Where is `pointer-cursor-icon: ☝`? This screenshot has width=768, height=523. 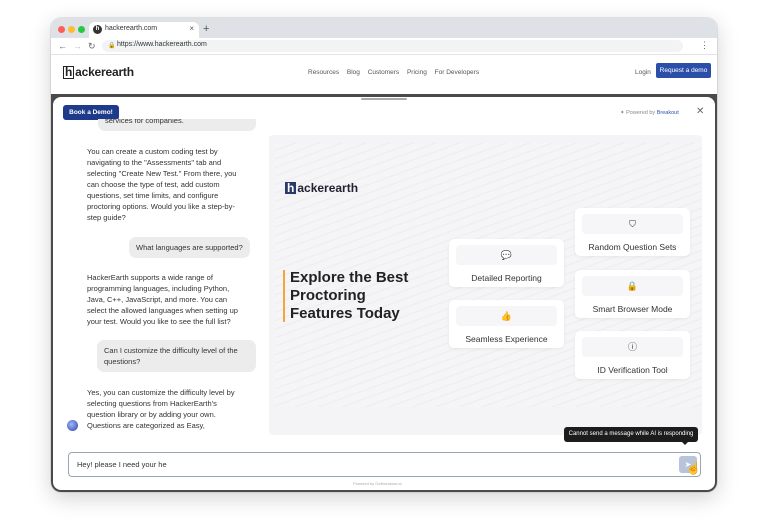 pointer-cursor-icon: ☝ is located at coordinates (693, 468).